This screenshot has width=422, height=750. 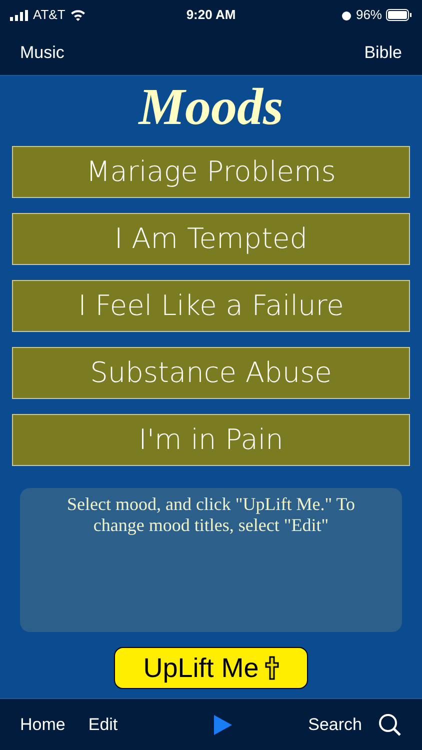 What do you see at coordinates (211, 15) in the screenshot?
I see `status-time: 9:20 AM` at bounding box center [211, 15].